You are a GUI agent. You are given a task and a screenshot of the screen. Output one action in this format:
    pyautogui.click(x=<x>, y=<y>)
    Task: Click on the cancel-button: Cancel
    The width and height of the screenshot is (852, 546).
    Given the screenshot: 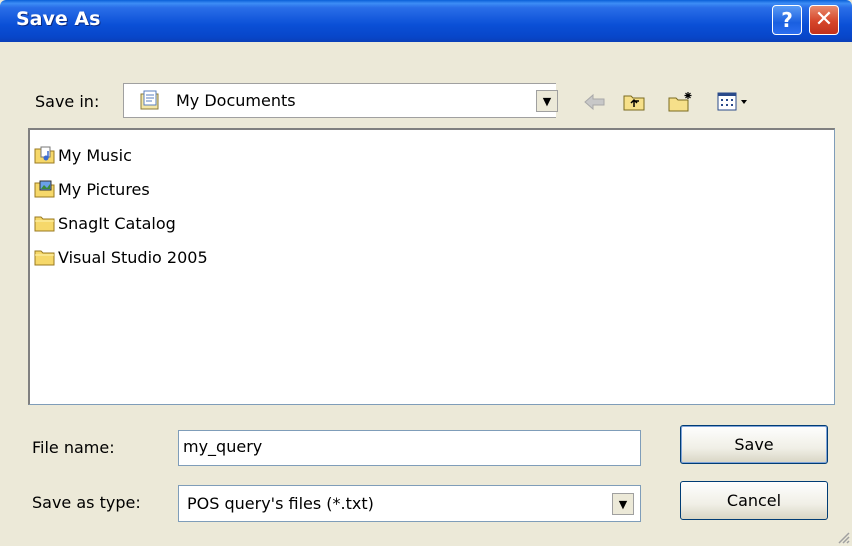 What is the action you would take?
    pyautogui.click(x=754, y=500)
    